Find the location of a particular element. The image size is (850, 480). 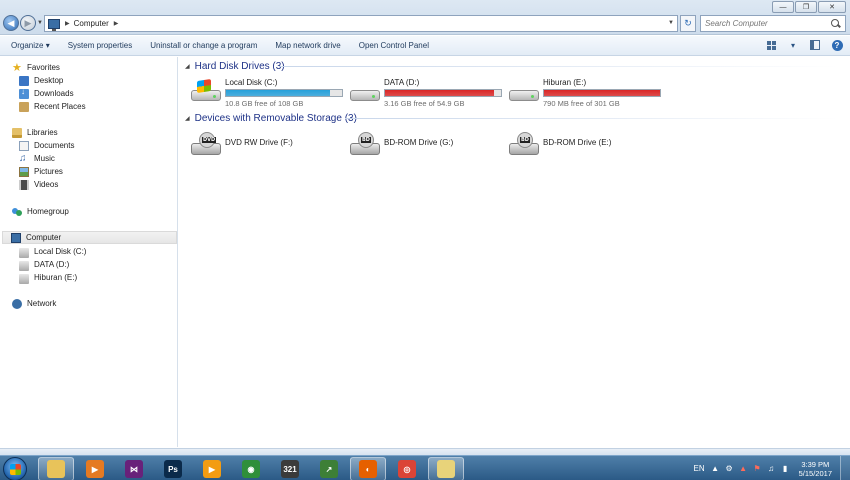

back-button: ◀ is located at coordinates (11, 23).